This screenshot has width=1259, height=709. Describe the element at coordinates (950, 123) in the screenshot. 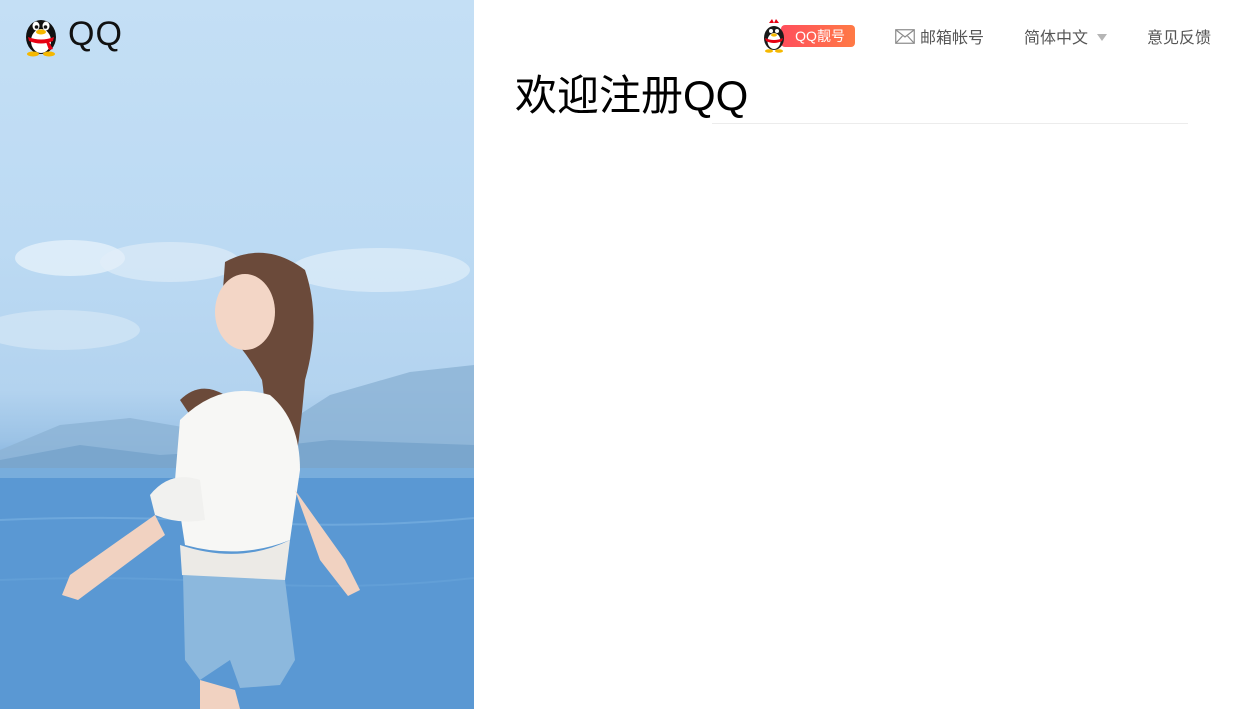

I see `title-divider` at that location.